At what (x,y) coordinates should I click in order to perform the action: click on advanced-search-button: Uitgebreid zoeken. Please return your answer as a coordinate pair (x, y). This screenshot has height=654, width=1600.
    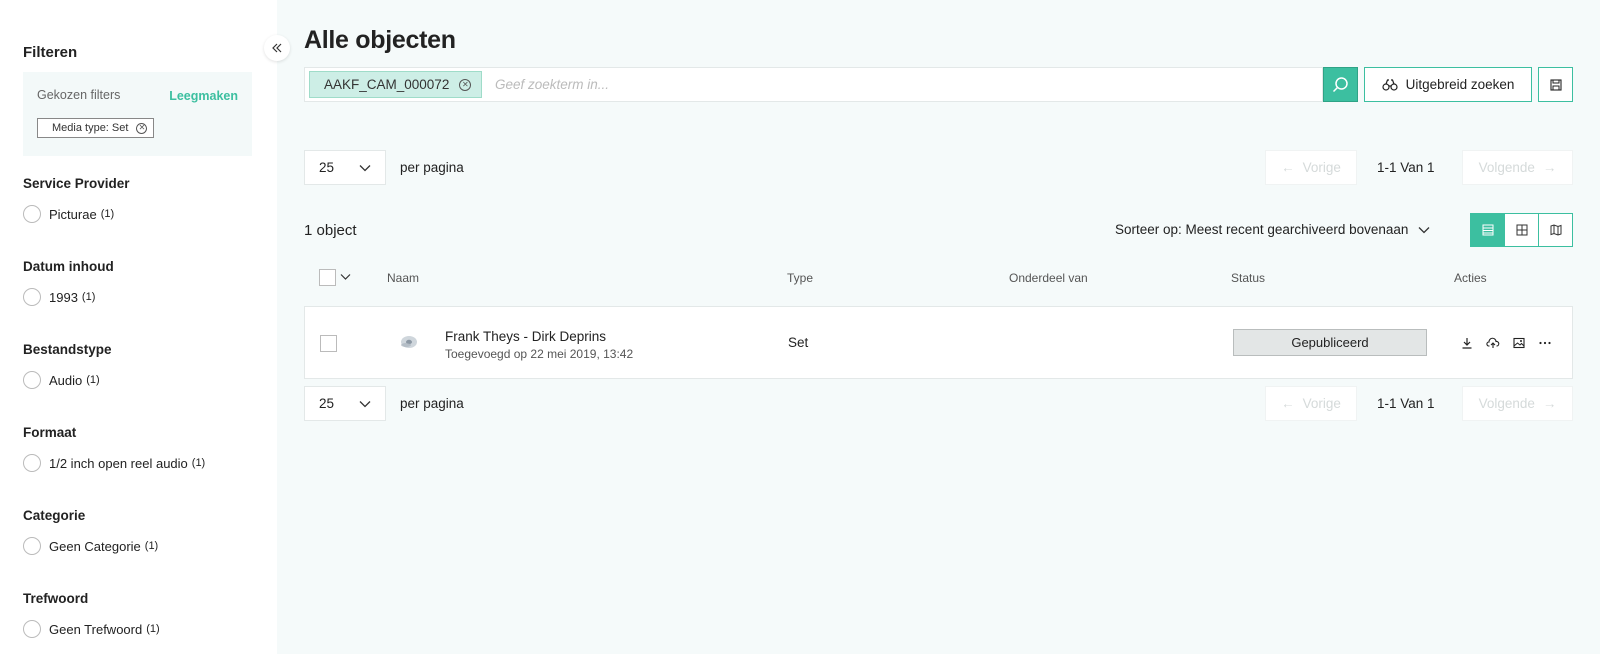
    Looking at the image, I should click on (1448, 84).